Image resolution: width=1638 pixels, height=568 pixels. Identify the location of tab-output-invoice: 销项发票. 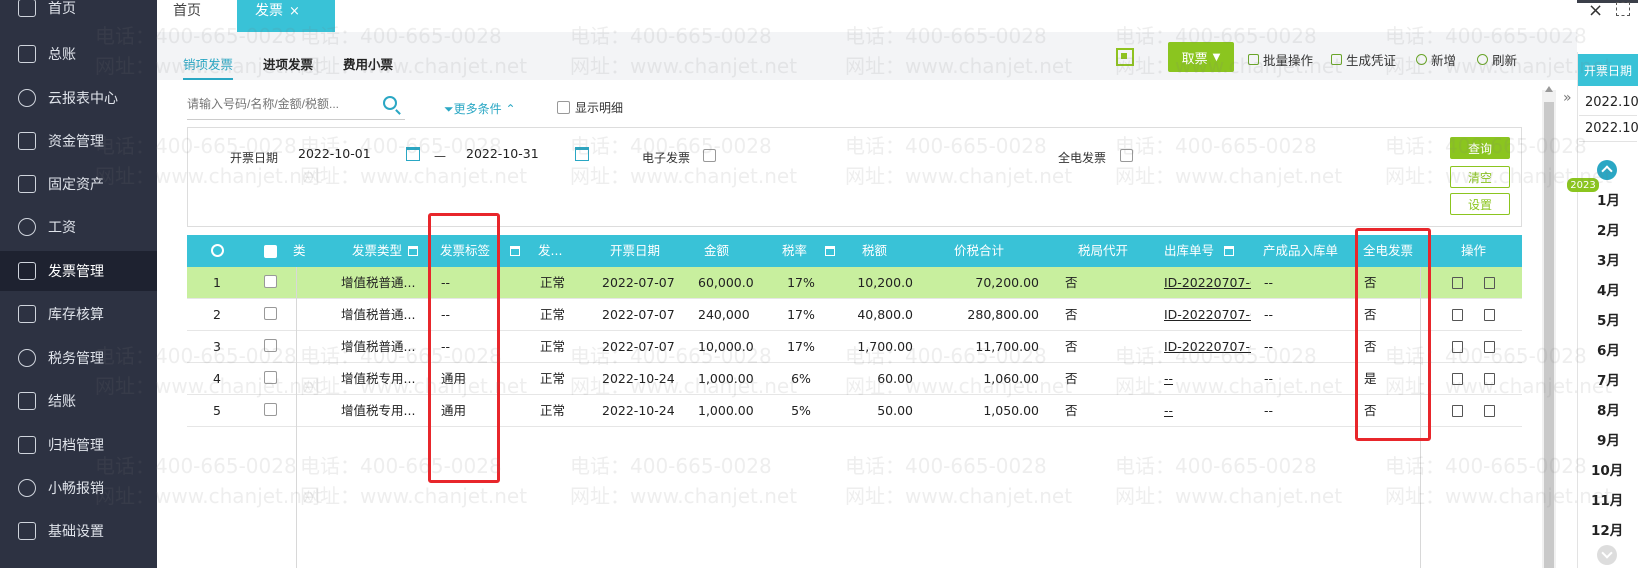
(208, 63).